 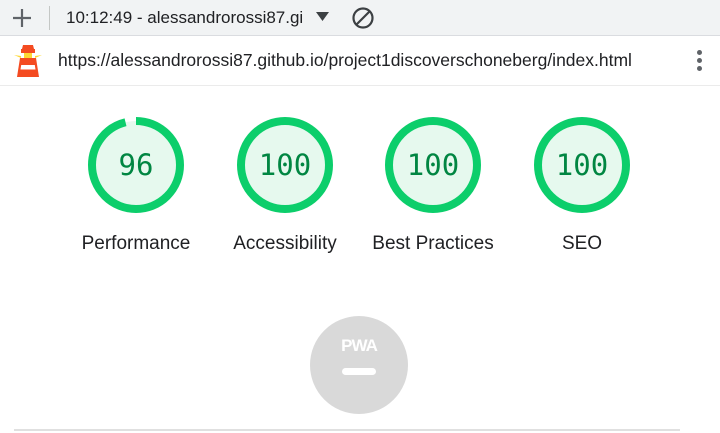 What do you see at coordinates (49, 18) in the screenshot?
I see `toolbar-divider` at bounding box center [49, 18].